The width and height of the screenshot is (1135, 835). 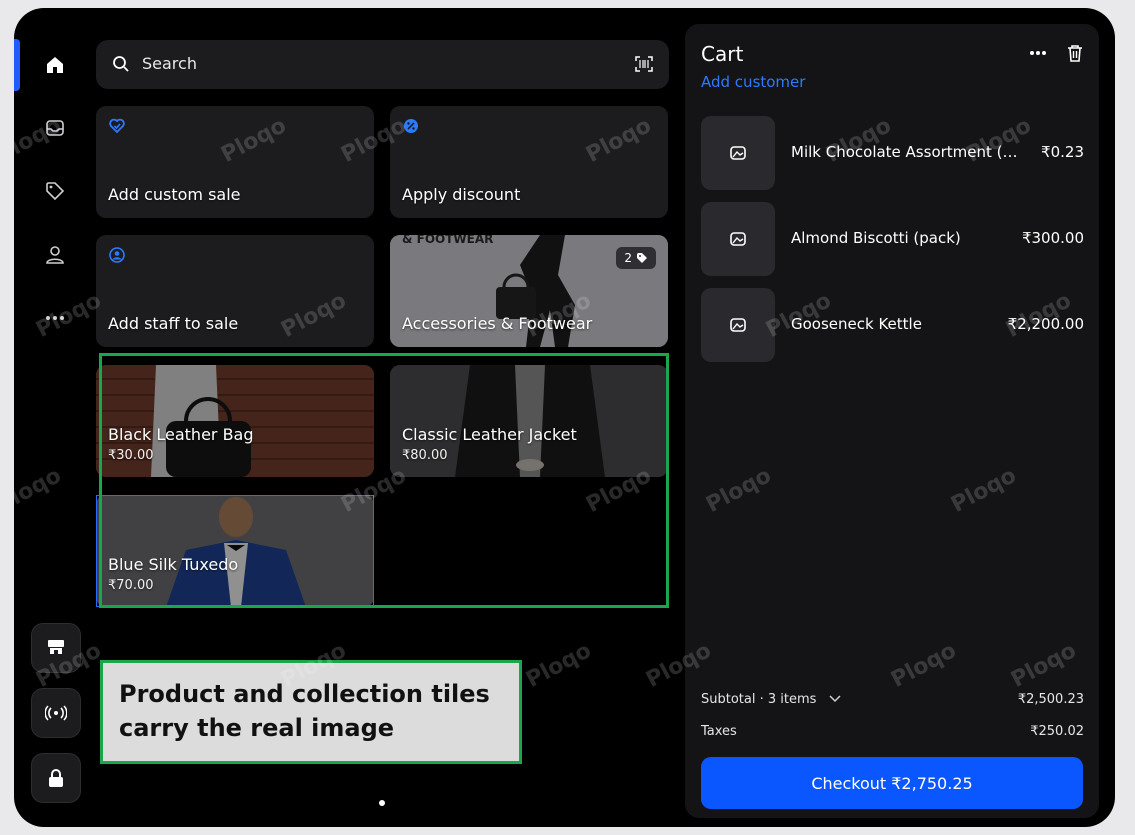 I want to click on trash-icon, so click(x=1075, y=53).